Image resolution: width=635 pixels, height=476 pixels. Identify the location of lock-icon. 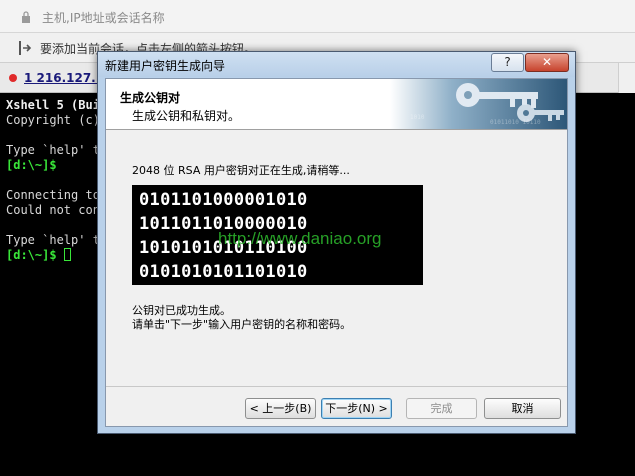
(26, 17).